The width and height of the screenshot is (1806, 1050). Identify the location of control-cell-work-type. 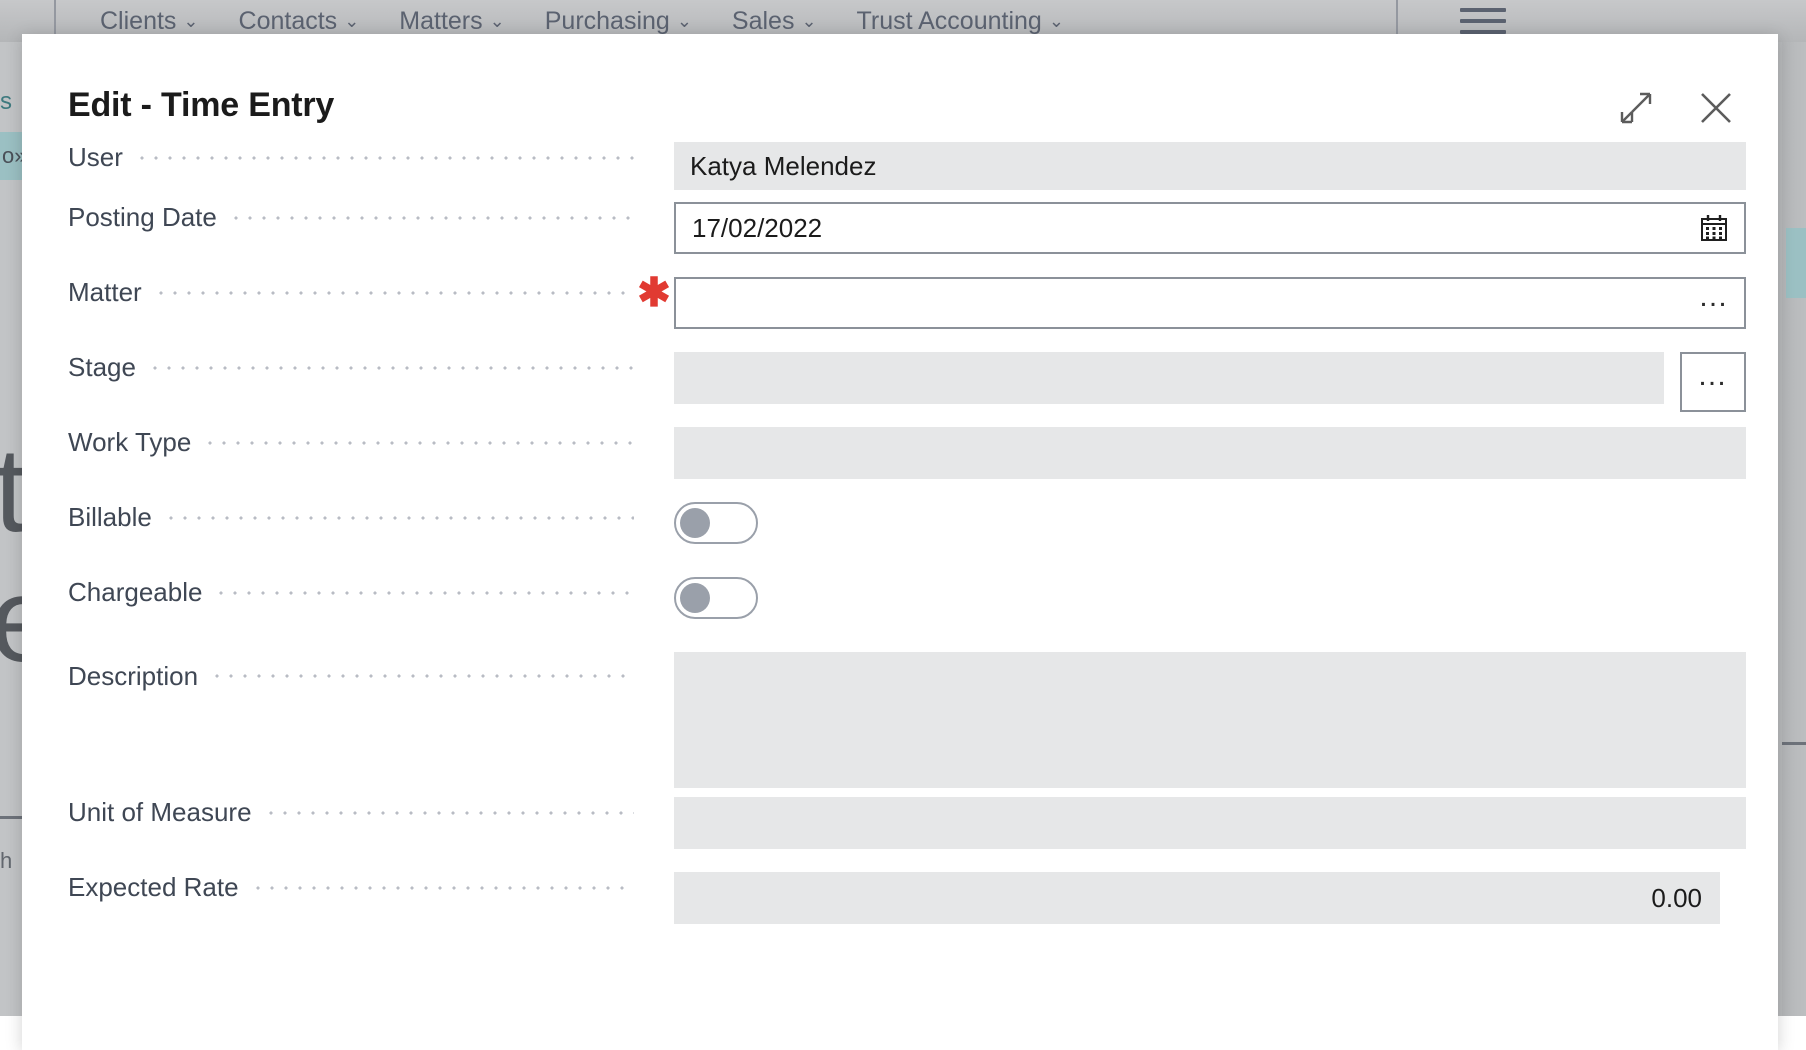
(1226, 453).